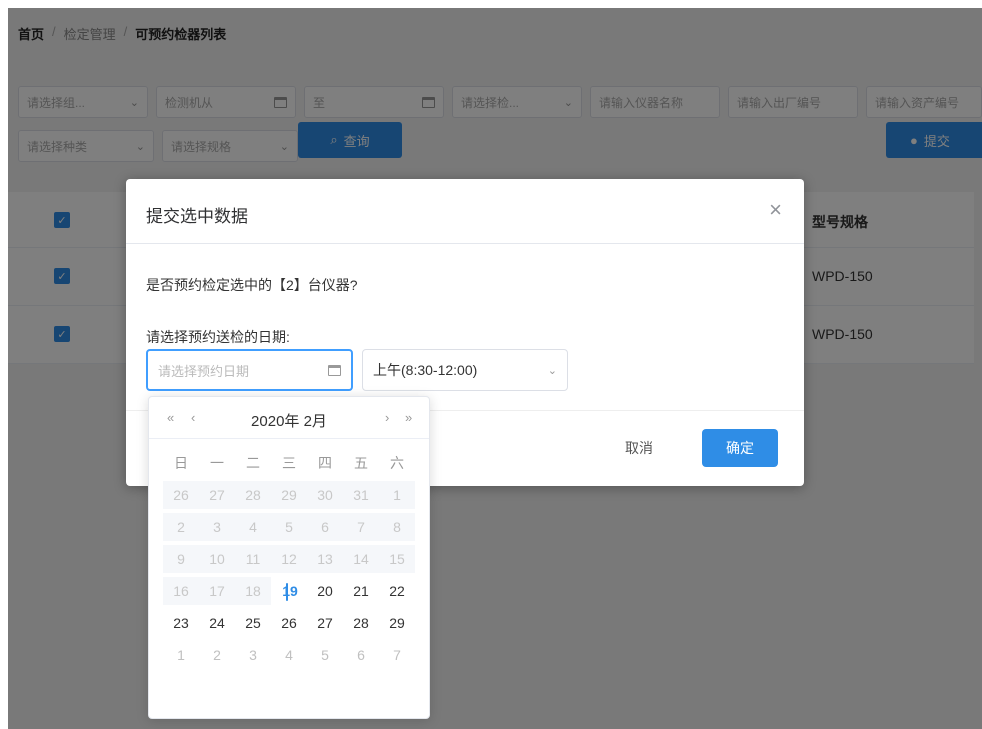 The width and height of the screenshot is (982, 729). I want to click on dialog-title: 提交选中数据, so click(197, 216).